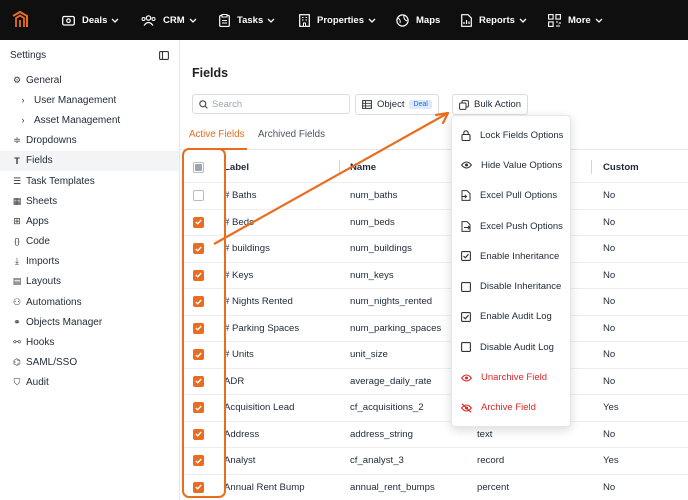  What do you see at coordinates (511, 286) in the screenshot?
I see `menu-item-disable-inheritance: Disable Inheritance` at bounding box center [511, 286].